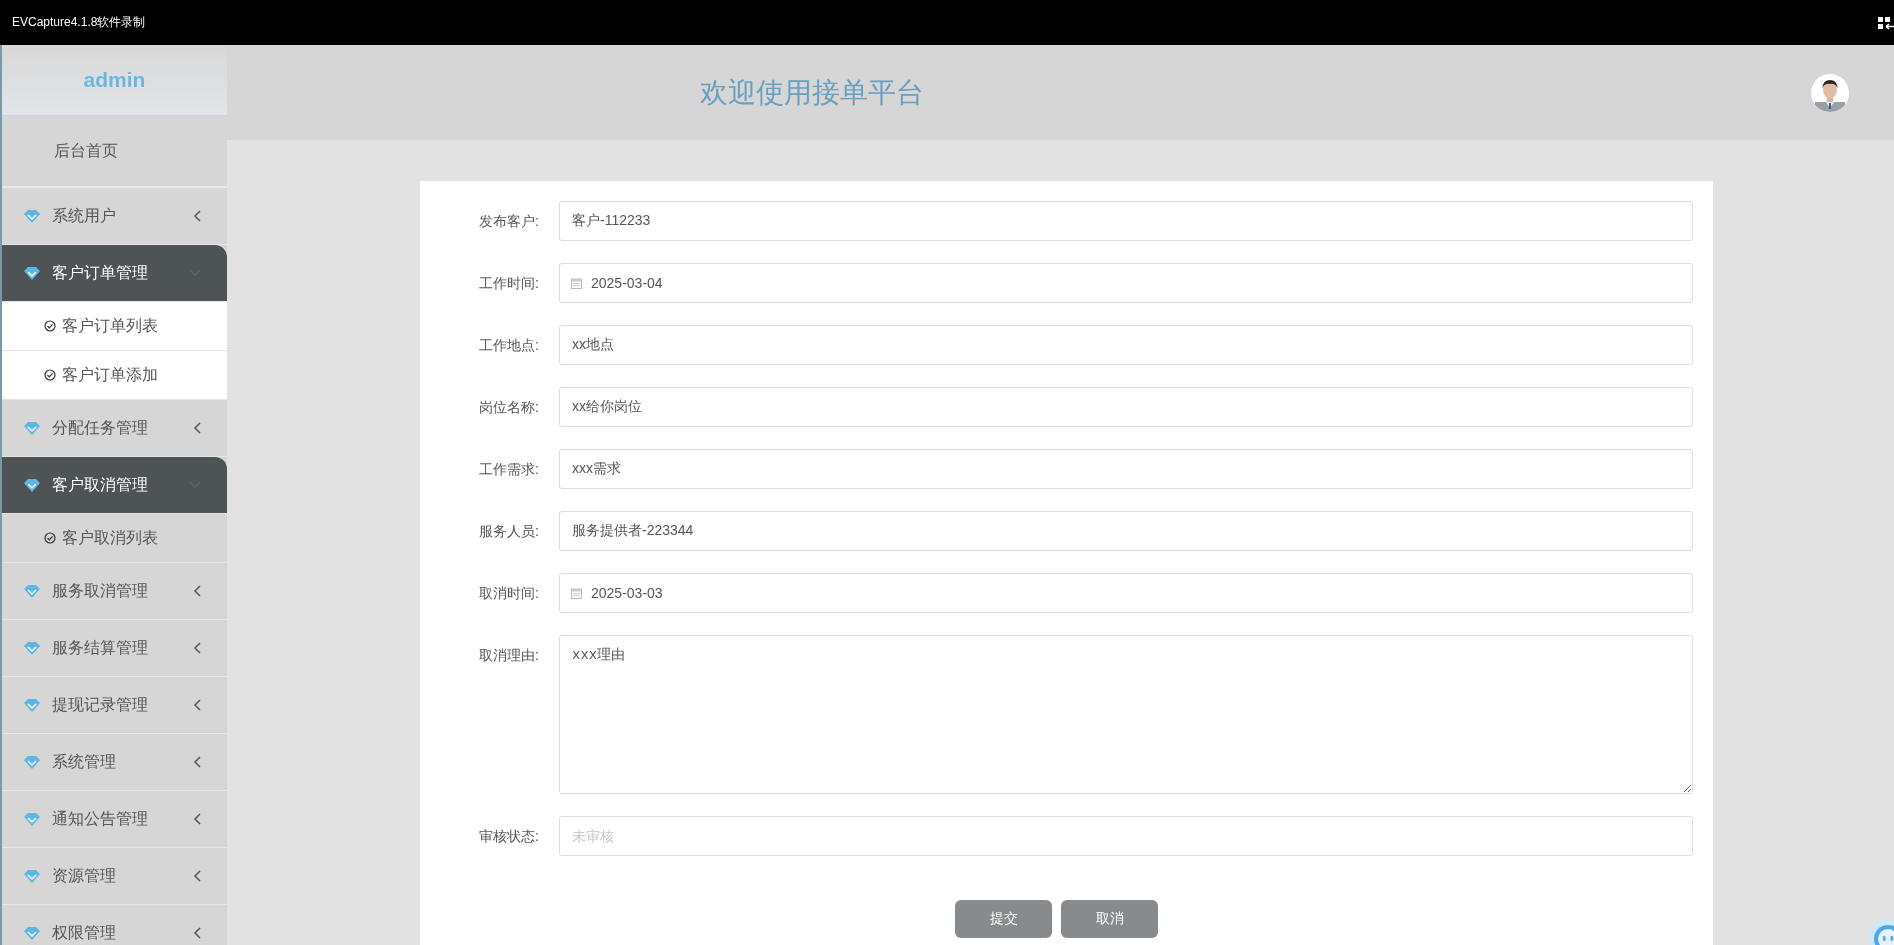 This screenshot has height=945, width=1894. I want to click on grid-icon, so click(1886, 22).